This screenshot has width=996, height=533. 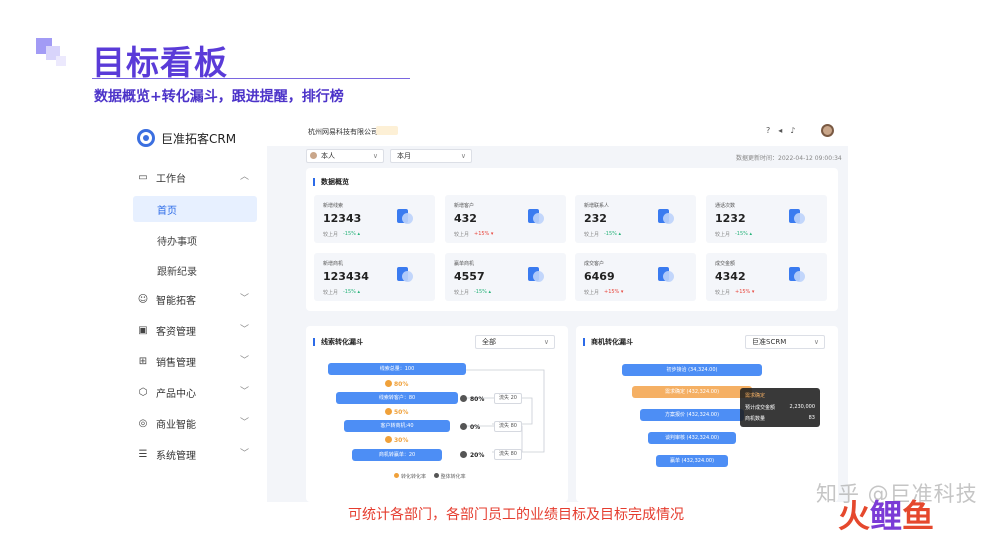 What do you see at coordinates (515, 342) in the screenshot?
I see `lead-funnel-select: 全部 ∨` at bounding box center [515, 342].